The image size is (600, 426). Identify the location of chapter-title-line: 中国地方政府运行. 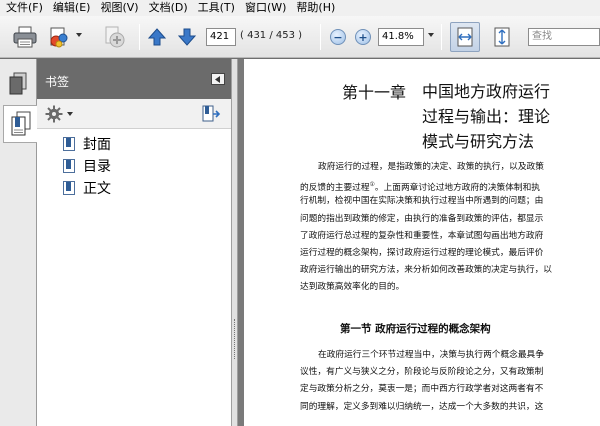
(486, 91).